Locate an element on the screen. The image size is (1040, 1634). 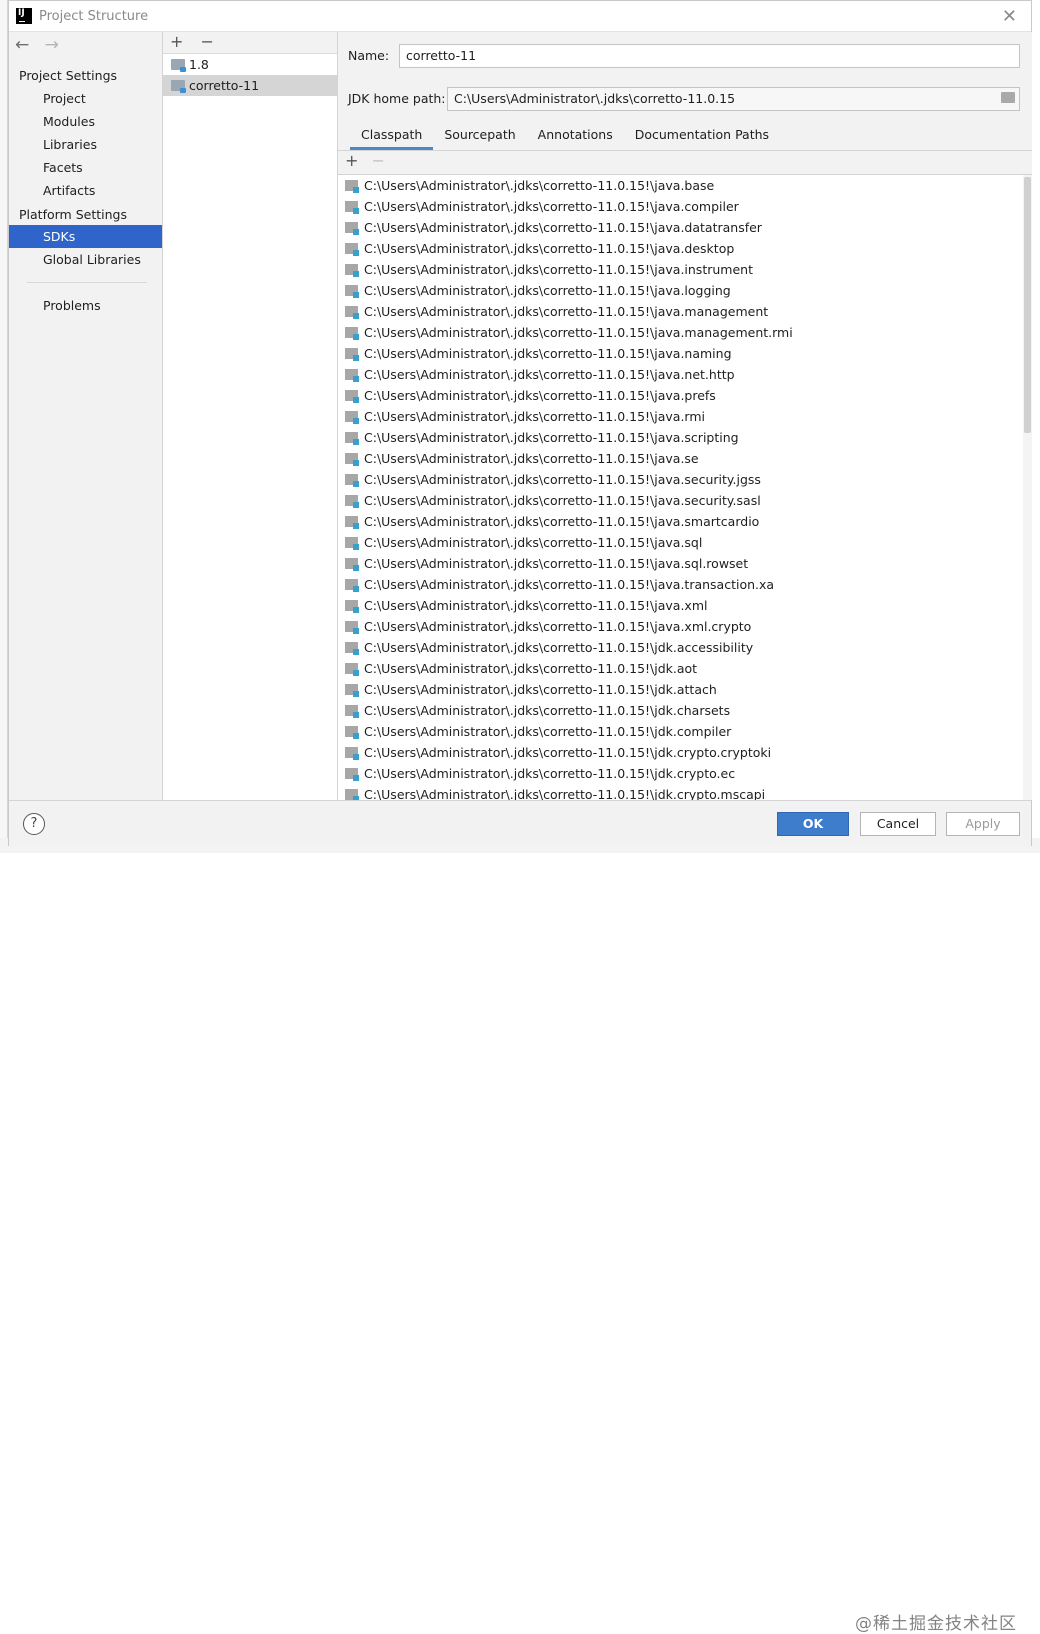
forward-arrow-icon: → is located at coordinates (52, 45).